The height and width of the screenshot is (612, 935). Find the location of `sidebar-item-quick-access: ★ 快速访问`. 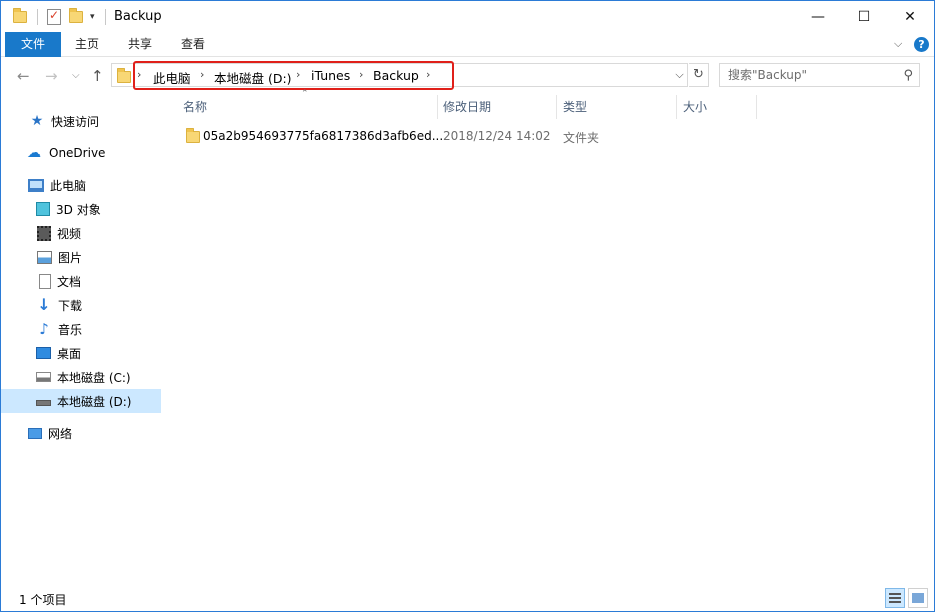

sidebar-item-quick-access: ★ 快速访问 is located at coordinates (81, 121).